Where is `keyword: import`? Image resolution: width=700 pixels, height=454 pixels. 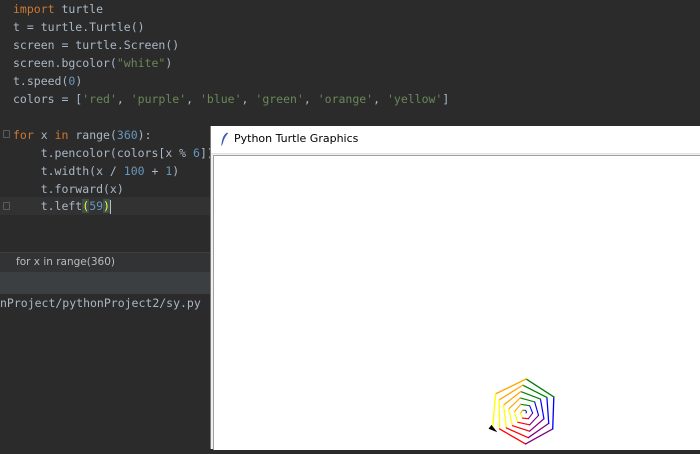
keyword: import is located at coordinates (34, 9).